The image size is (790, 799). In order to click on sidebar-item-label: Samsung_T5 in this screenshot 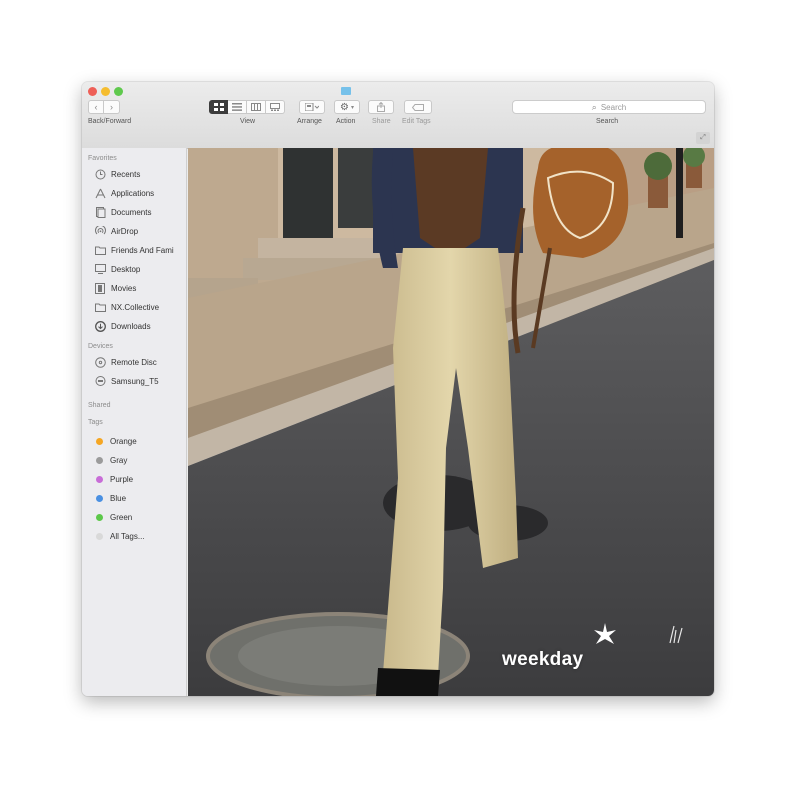, I will do `click(135, 381)`.